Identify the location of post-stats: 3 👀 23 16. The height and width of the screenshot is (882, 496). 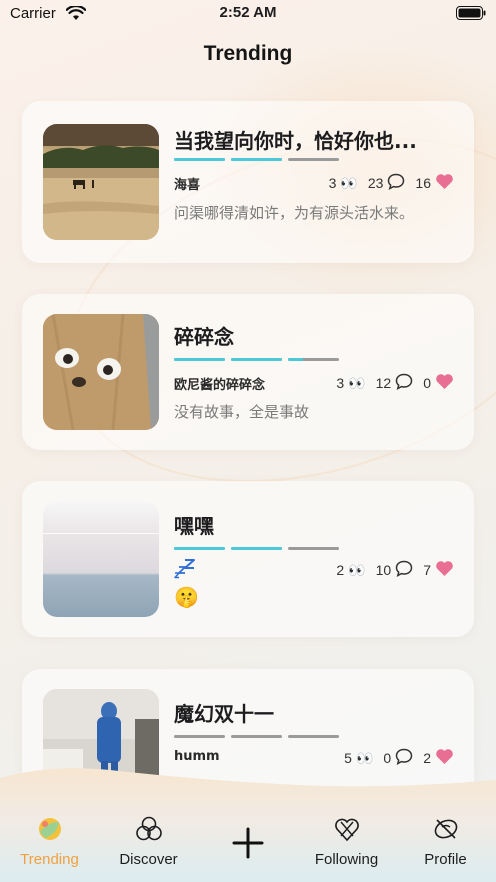
(386, 183).